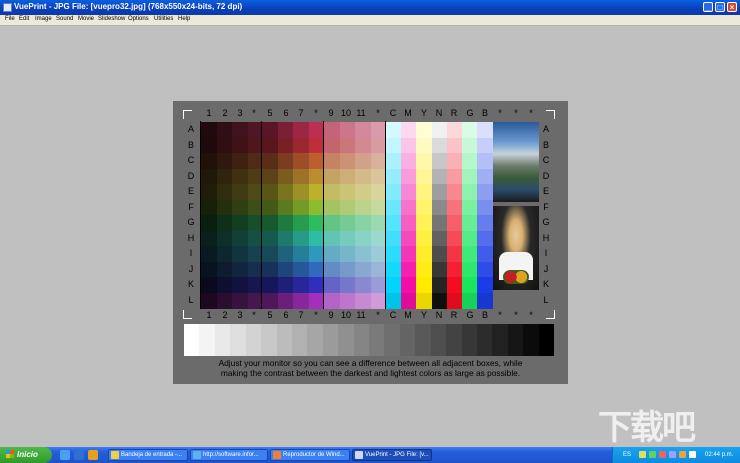 This screenshot has width=740, height=463. I want to click on column-label: N, so click(439, 113).